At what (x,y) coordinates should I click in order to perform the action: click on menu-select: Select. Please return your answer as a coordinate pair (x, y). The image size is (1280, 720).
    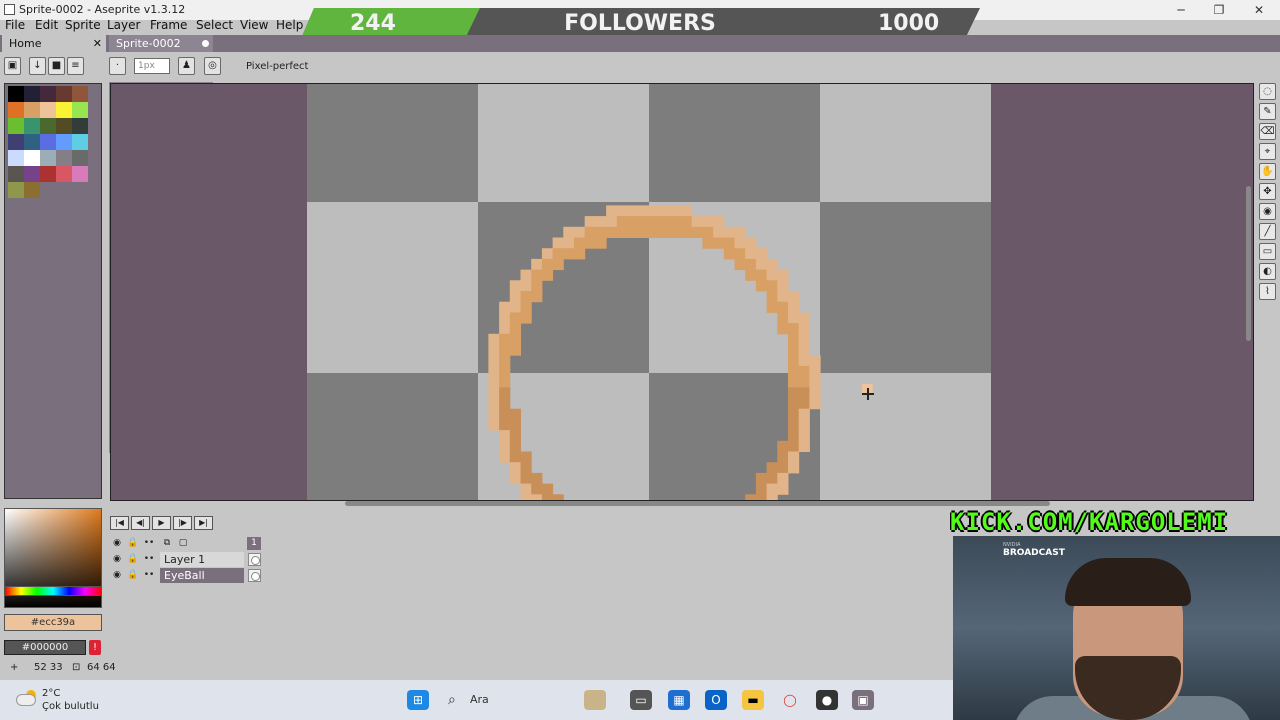
    Looking at the image, I should click on (214, 25).